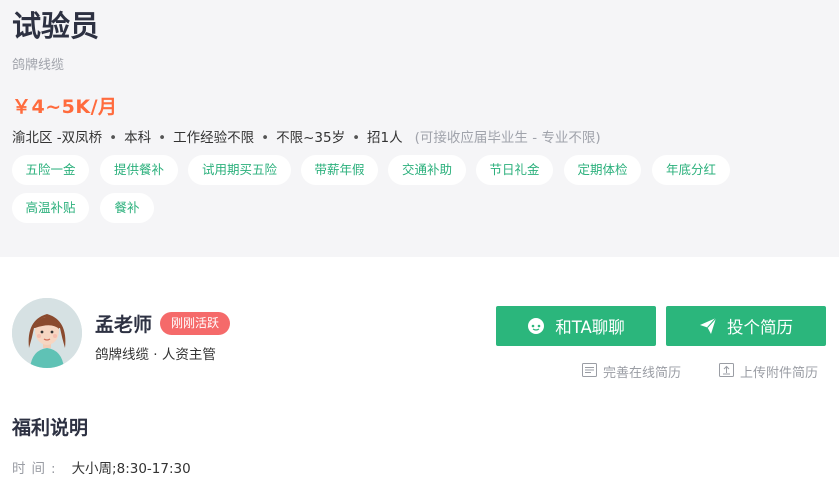 The image size is (839, 480). What do you see at coordinates (590, 327) in the screenshot?
I see `chat-button-label: 和TA聊聊` at bounding box center [590, 327].